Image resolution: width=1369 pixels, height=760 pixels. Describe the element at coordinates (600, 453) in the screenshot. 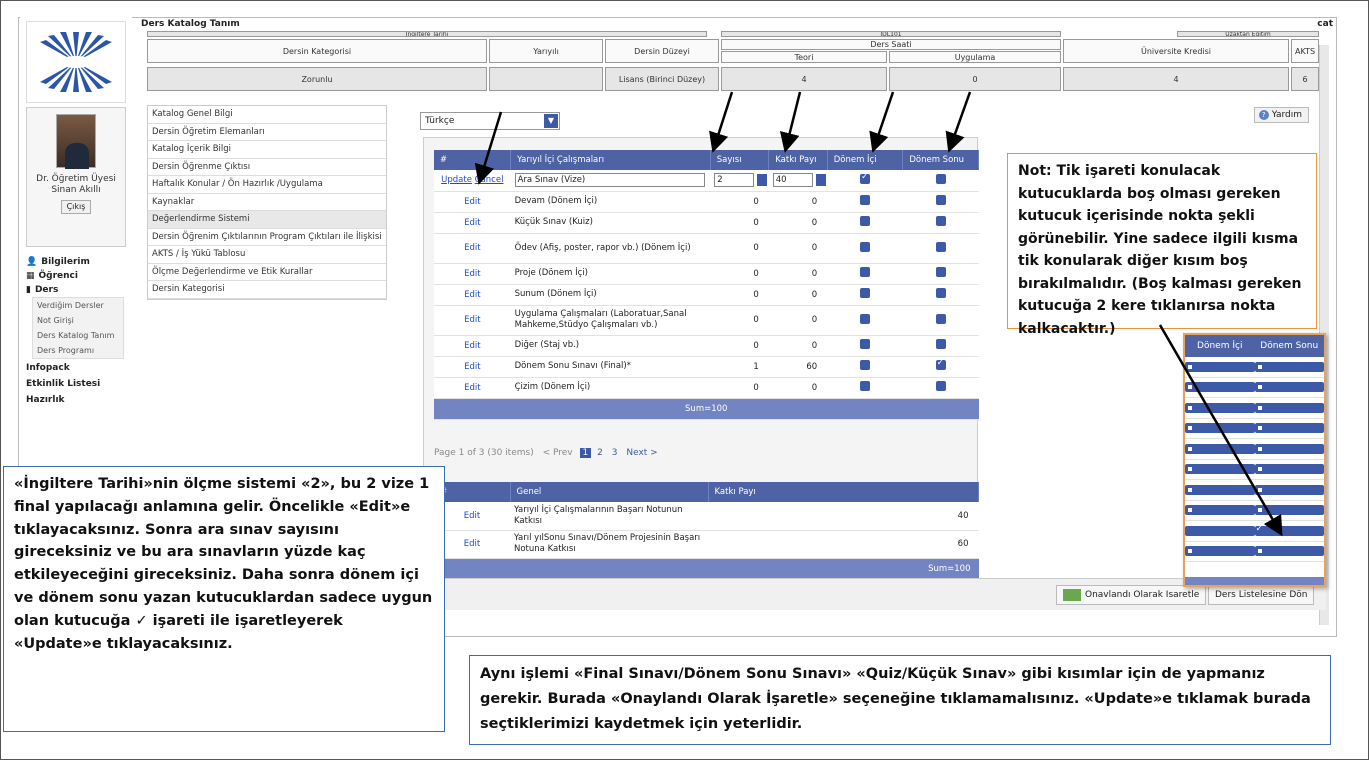

I see `pager-page-2: 2` at that location.